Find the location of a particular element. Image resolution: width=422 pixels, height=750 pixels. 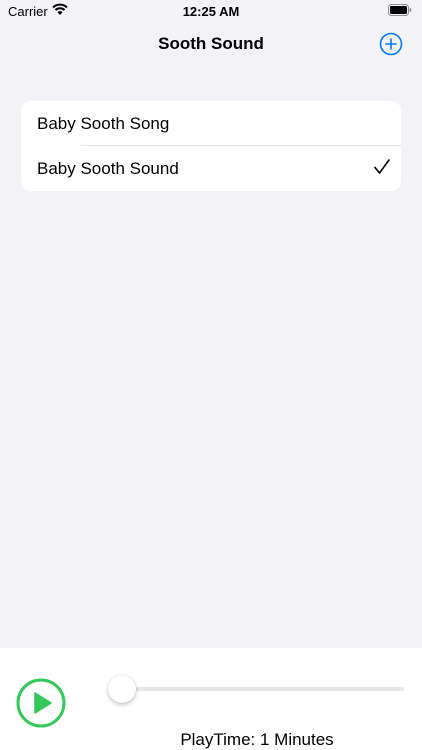

checkmark-icon is located at coordinates (382, 166).